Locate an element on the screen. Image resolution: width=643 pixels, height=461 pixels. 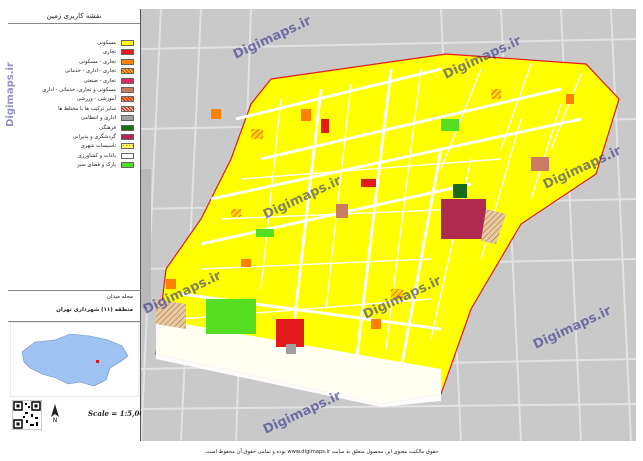
legend-label: فرهنگی is located at coordinates (107, 127).